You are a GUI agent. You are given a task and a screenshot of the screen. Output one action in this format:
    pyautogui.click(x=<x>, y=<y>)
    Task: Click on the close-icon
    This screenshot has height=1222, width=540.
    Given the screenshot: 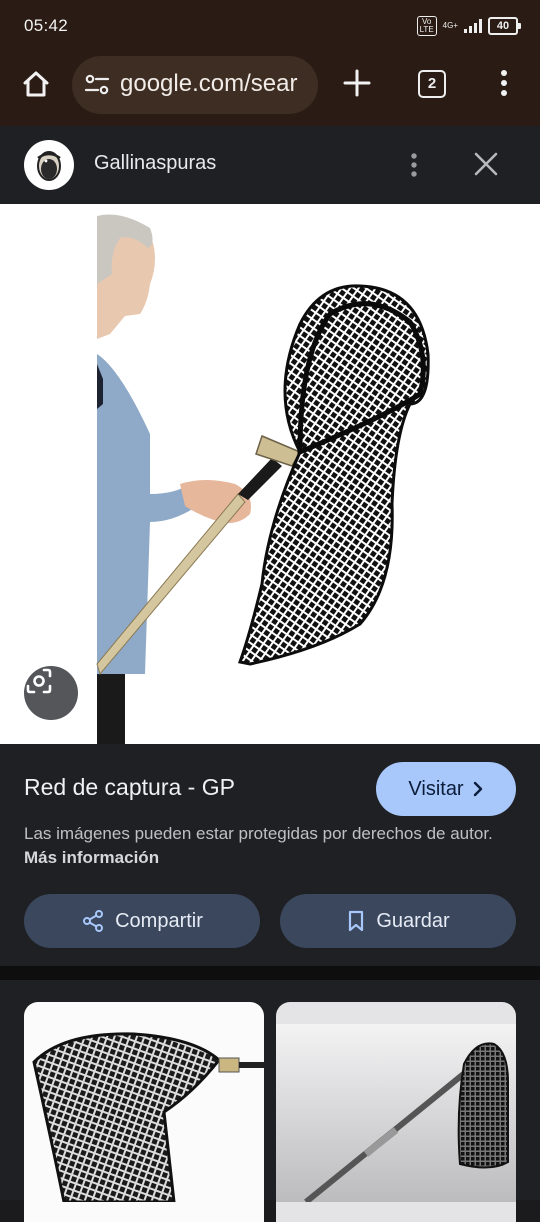 What is the action you would take?
    pyautogui.click(x=486, y=164)
    